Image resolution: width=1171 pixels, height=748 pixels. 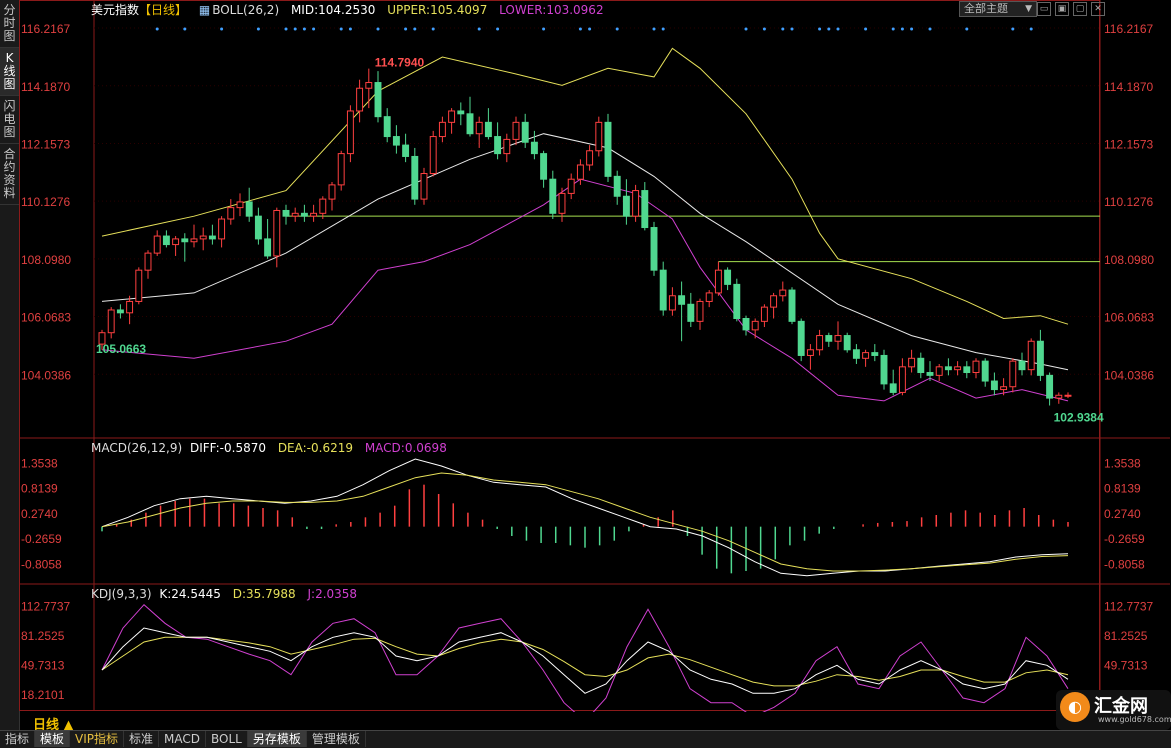 What do you see at coordinates (1062, 9) in the screenshot?
I see `panel-icon: ▣` at bounding box center [1062, 9].